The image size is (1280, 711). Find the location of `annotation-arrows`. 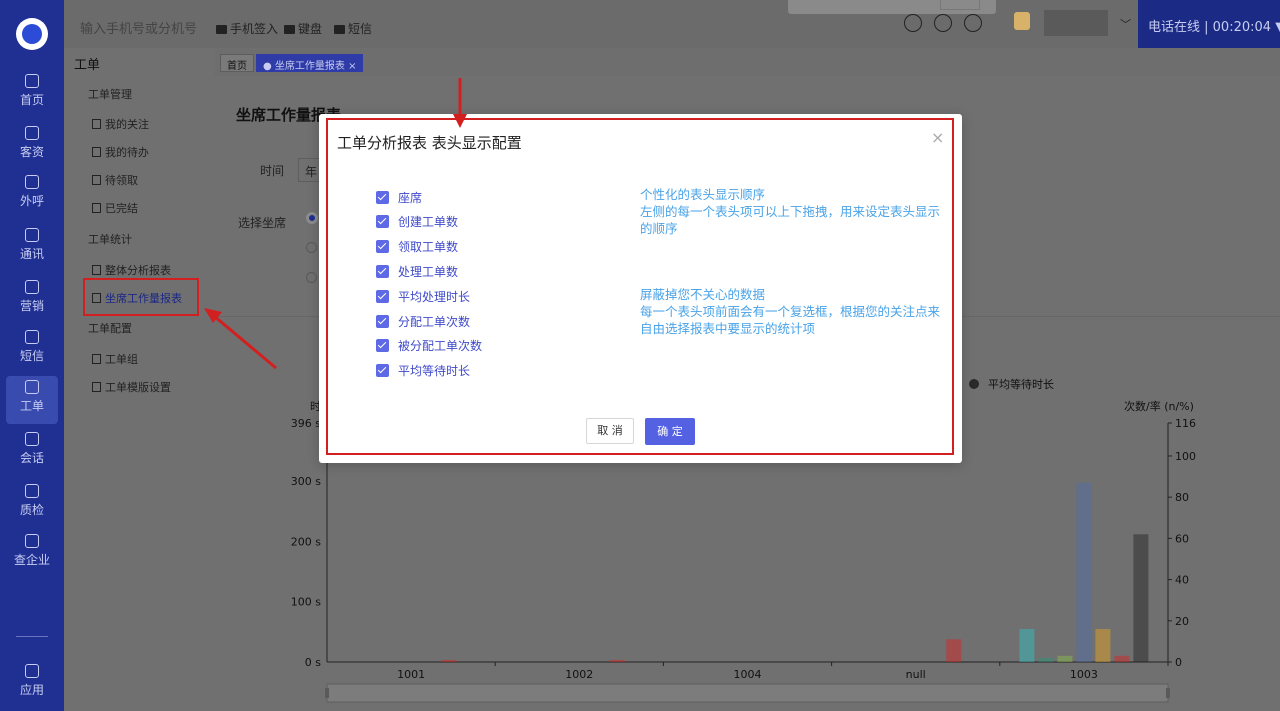

annotation-arrows is located at coordinates (335, 224).